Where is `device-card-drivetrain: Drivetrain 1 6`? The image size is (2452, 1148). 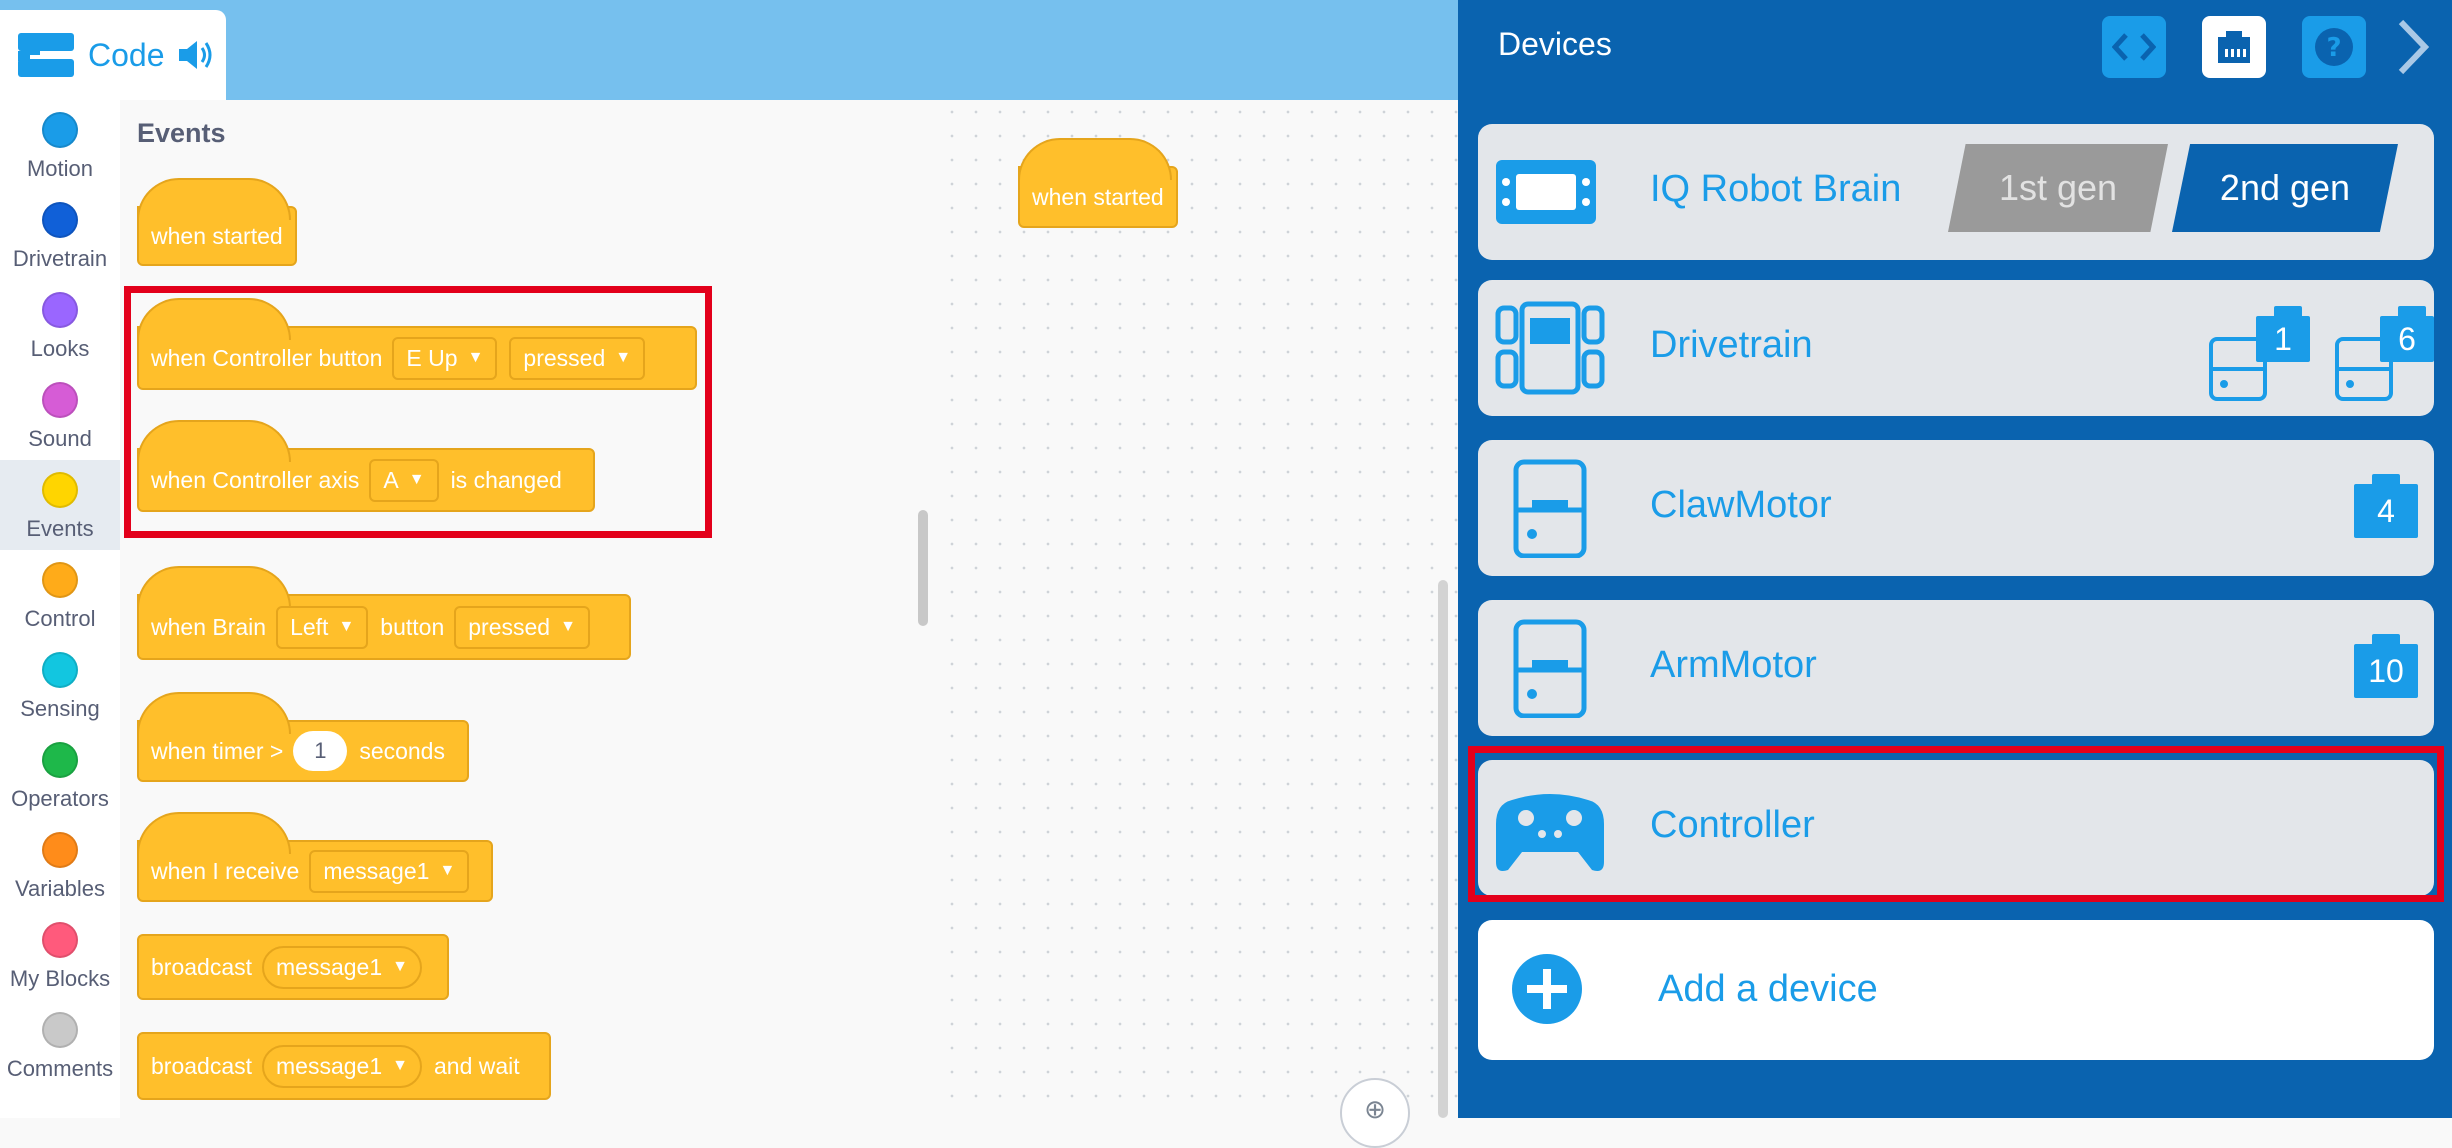
device-card-drivetrain: Drivetrain 1 6 is located at coordinates (1956, 348).